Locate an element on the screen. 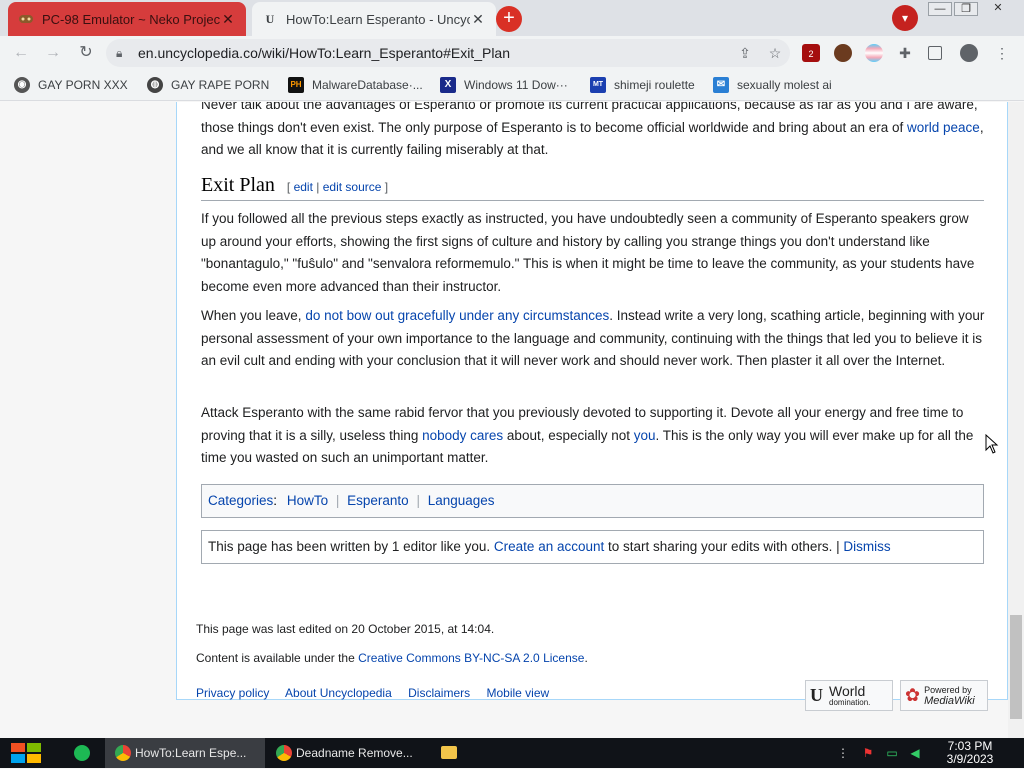 The image size is (1024, 769). forward-arrow-icon: → is located at coordinates (53, 53).